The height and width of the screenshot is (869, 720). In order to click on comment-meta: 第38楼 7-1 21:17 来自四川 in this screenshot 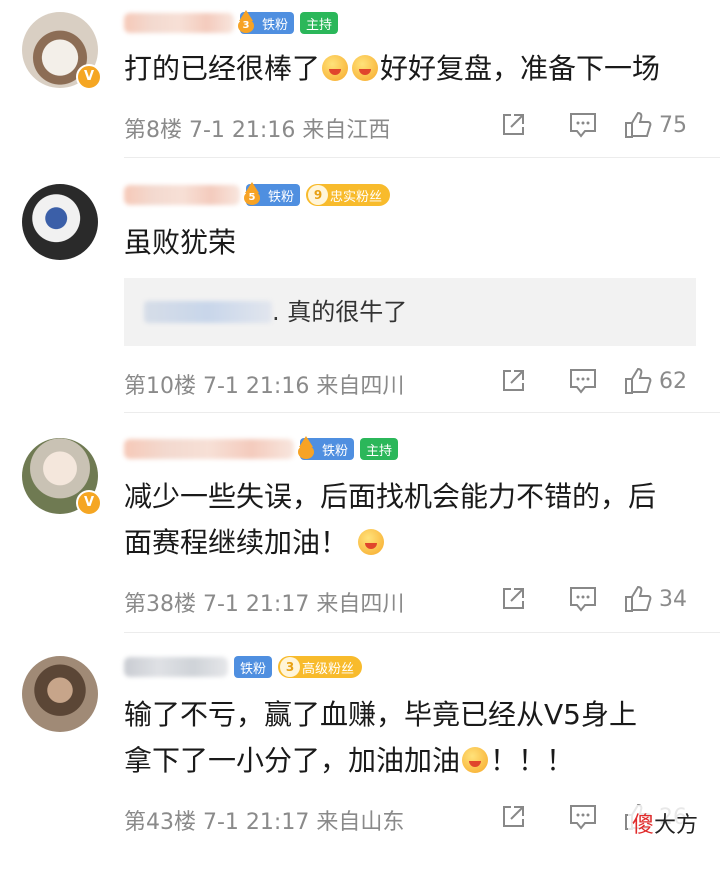, I will do `click(264, 604)`.